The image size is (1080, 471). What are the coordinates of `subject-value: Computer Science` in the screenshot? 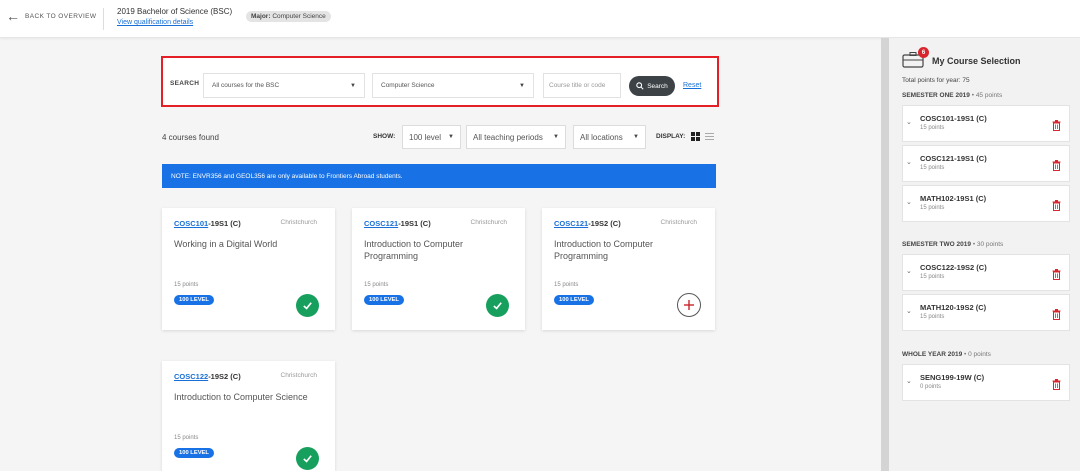 It's located at (408, 85).